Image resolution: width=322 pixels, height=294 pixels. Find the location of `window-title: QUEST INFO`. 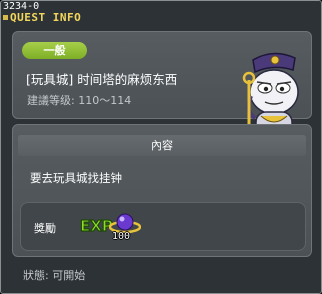

window-title: QUEST INFO is located at coordinates (46, 17).